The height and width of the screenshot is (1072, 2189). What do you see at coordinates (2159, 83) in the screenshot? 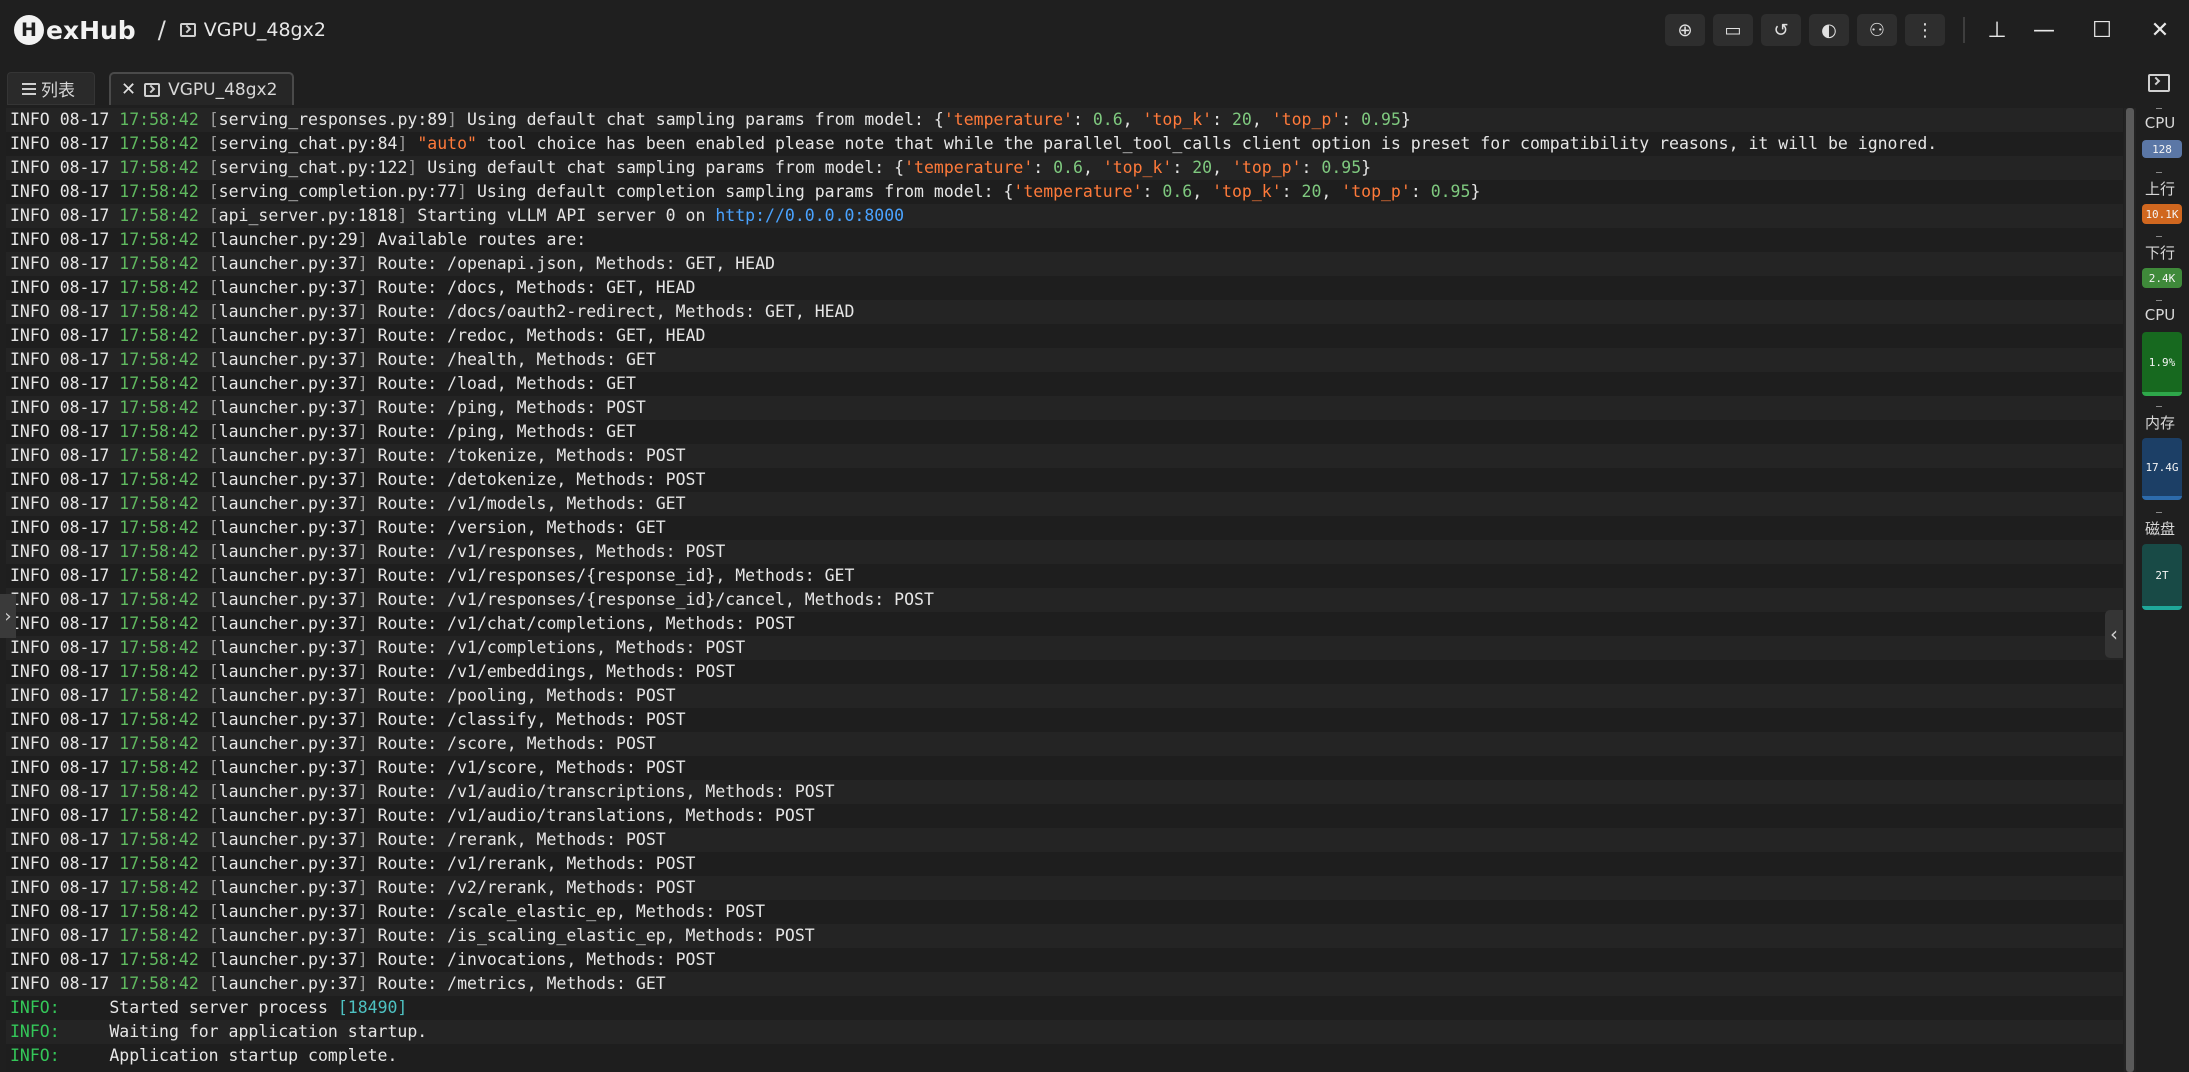
I see `terminal-icon` at bounding box center [2159, 83].